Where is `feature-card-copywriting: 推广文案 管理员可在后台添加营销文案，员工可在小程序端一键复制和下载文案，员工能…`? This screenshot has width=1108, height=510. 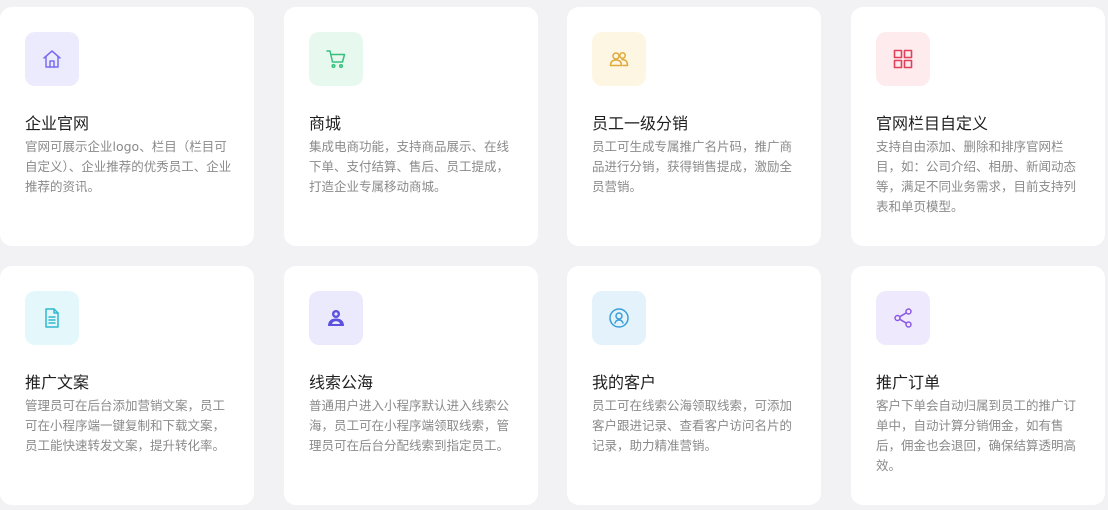
feature-card-copywriting: 推广文案 管理员可在后台添加营销文案，员工可在小程序端一键复制和下载文案，员工能… is located at coordinates (127, 385).